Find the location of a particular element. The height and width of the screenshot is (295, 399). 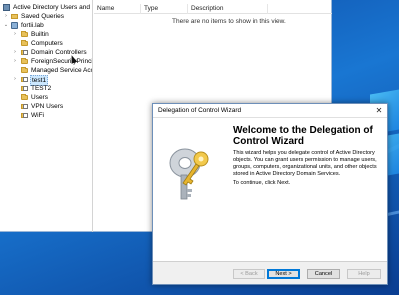

wizard-continue-hint: To continue, click Next. is located at coordinates (262, 183).